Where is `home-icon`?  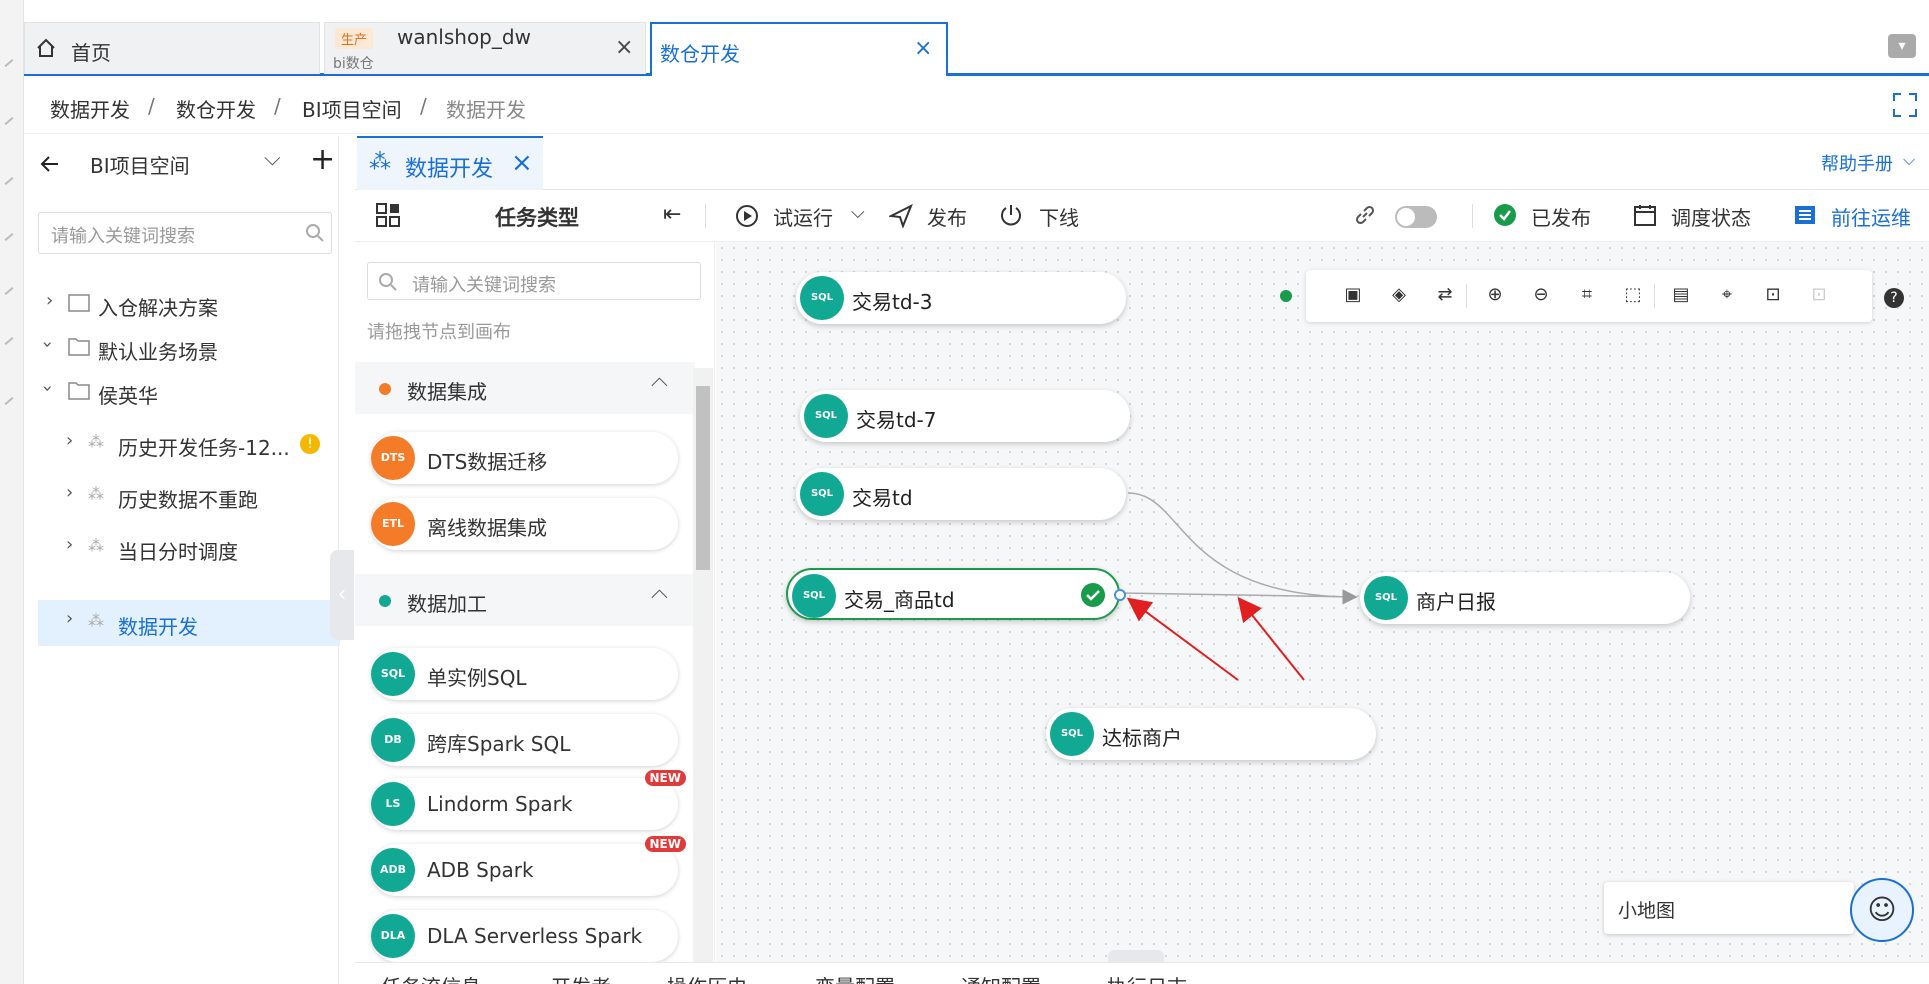
home-icon is located at coordinates (46, 47).